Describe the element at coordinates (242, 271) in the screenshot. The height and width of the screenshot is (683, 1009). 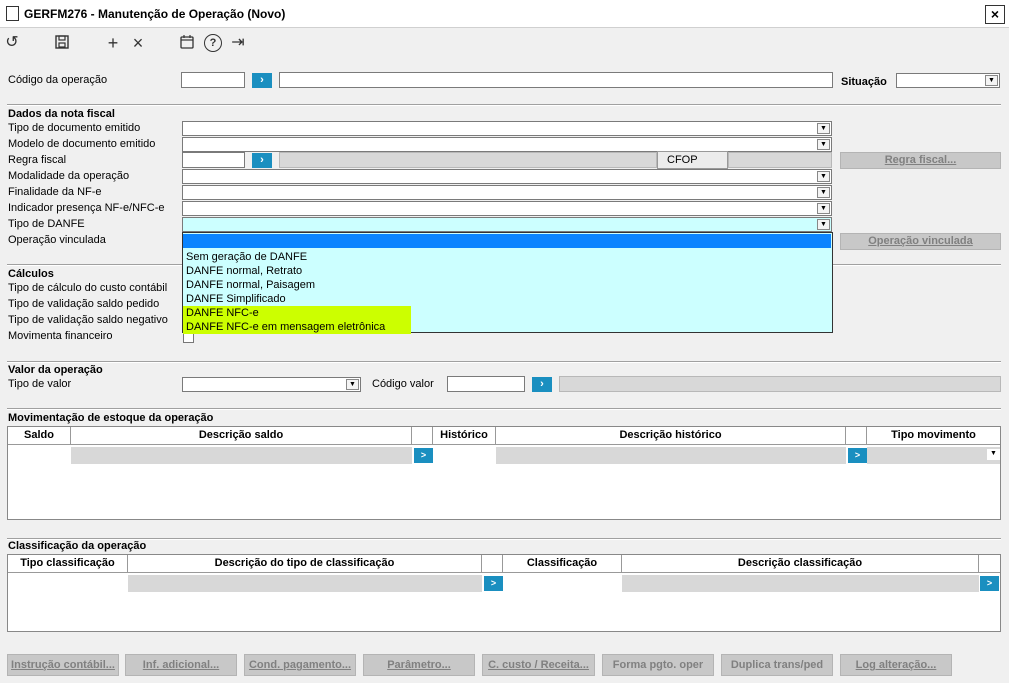
I see `dropdown-option: DANFE normal, Retrato` at that location.